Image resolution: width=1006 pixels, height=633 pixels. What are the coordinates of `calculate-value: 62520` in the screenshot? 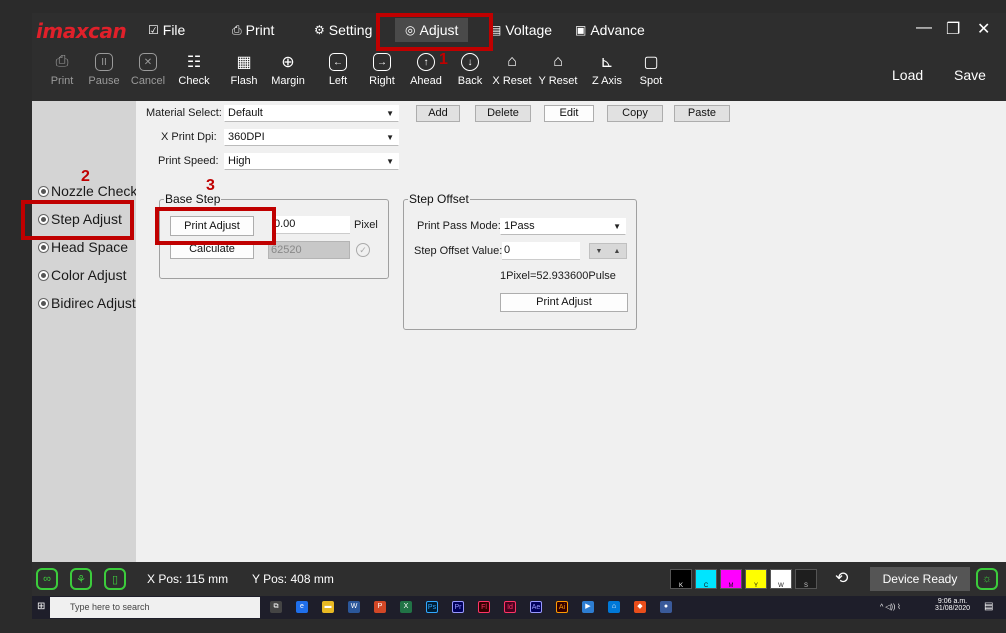 It's located at (309, 250).